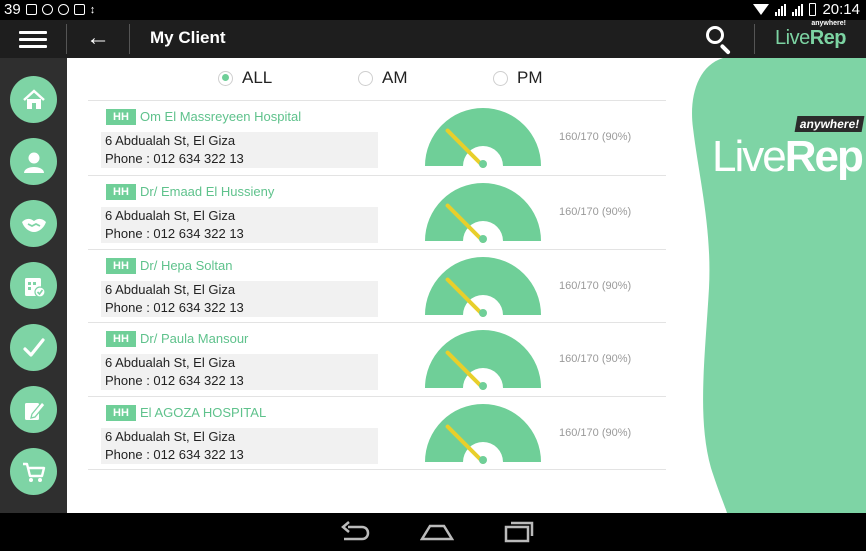 The height and width of the screenshot is (551, 866). What do you see at coordinates (519, 532) in the screenshot?
I see `recents-icon` at bounding box center [519, 532].